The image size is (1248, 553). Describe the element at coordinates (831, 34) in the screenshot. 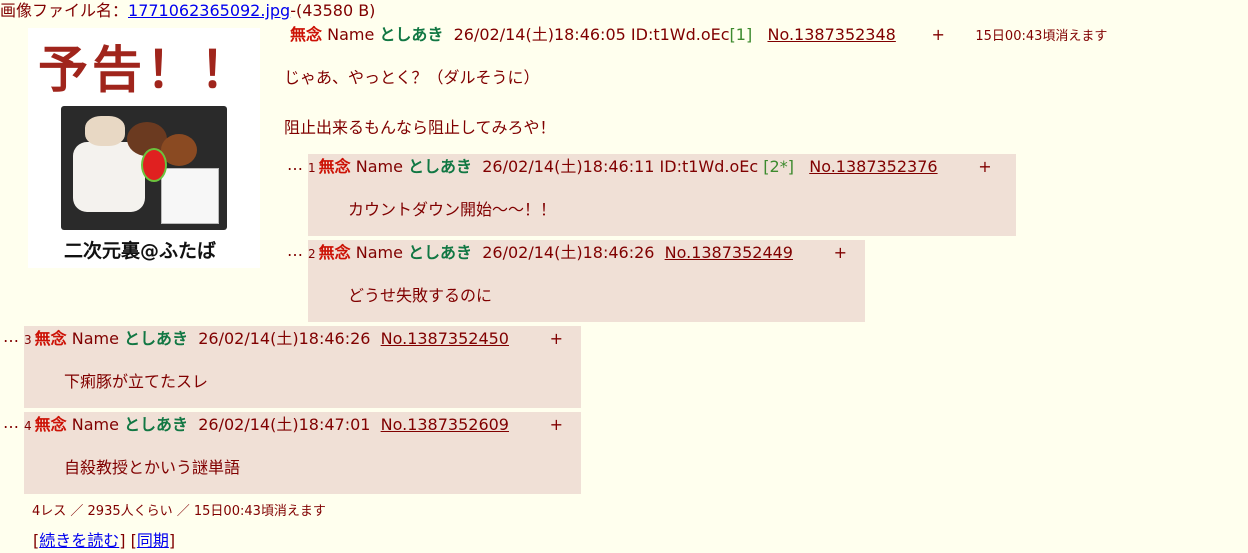

I see `op-post-number: No.1387352348` at that location.